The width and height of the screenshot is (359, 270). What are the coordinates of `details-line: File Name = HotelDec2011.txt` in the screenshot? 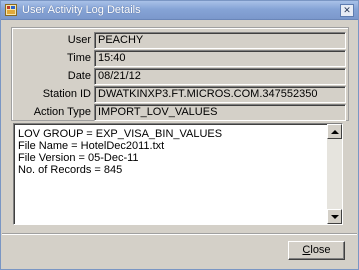 It's located at (91, 146).